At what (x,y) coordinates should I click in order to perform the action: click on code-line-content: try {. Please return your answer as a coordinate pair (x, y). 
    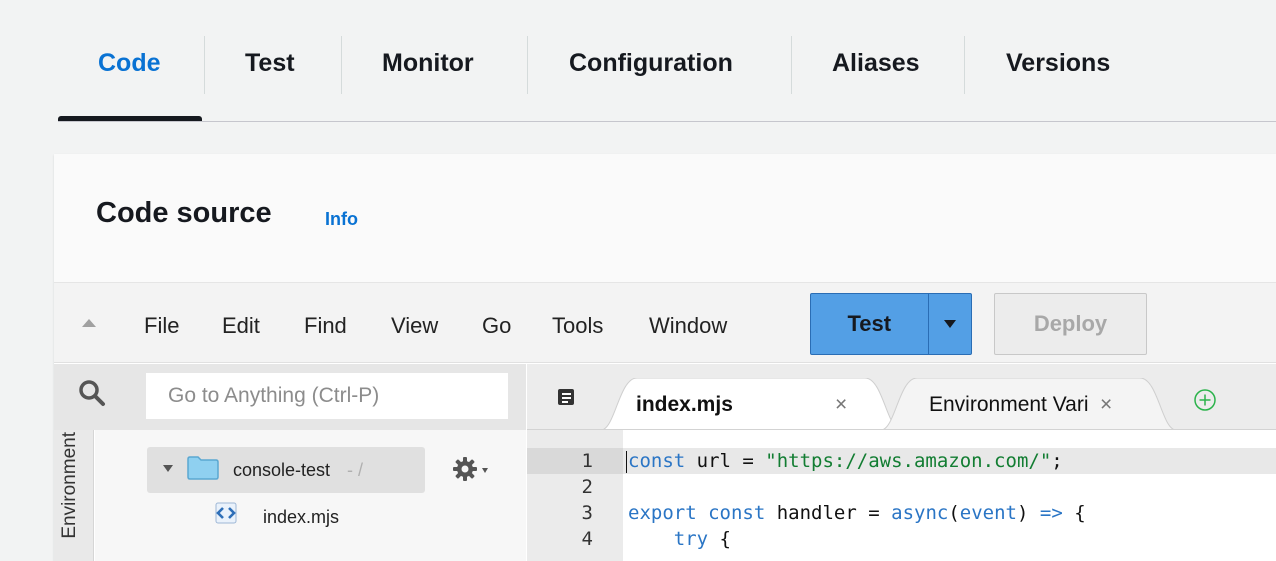
    Looking at the image, I should click on (702, 539).